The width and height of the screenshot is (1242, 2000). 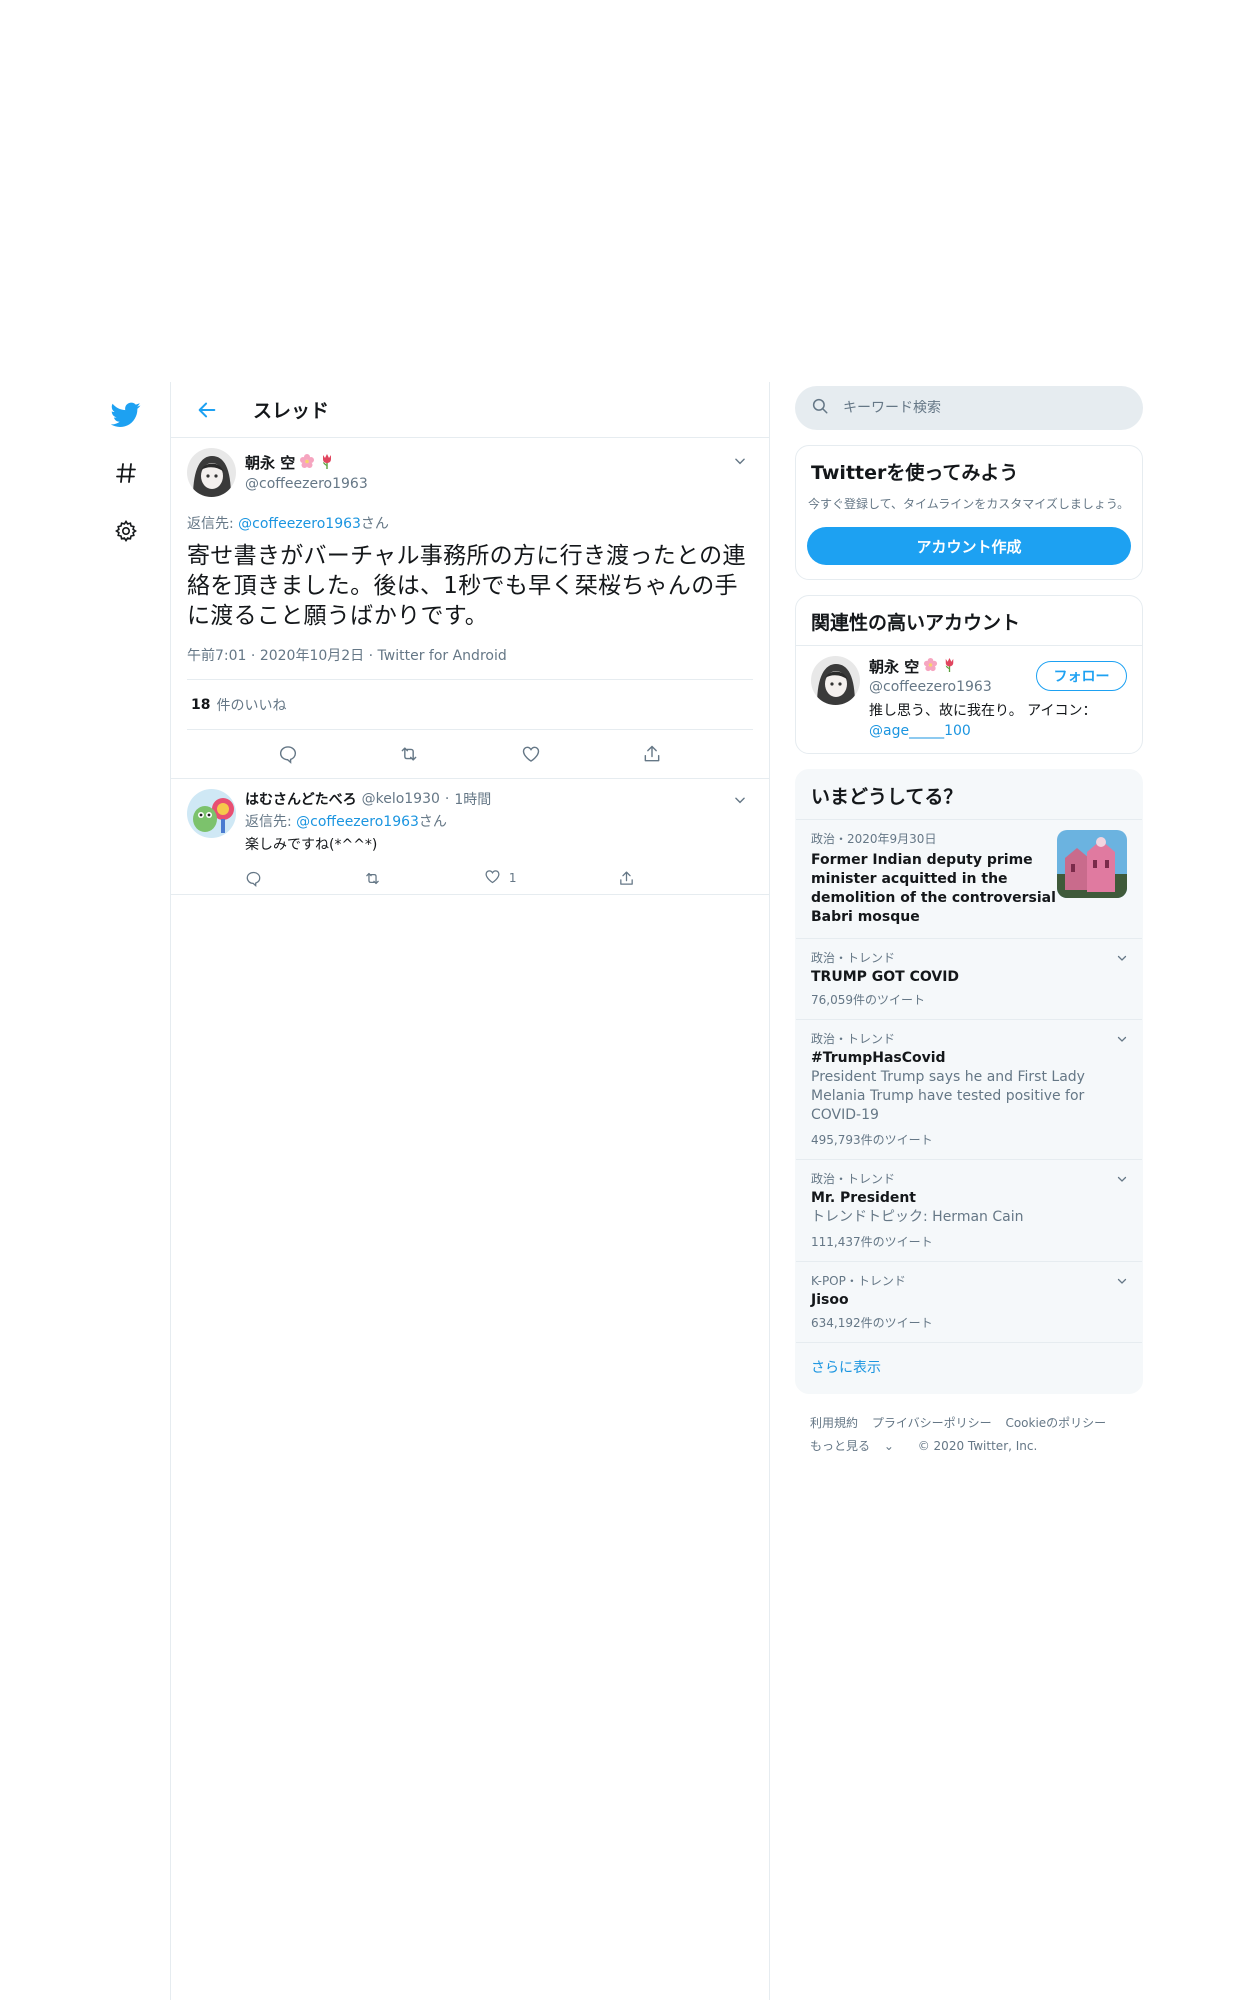 What do you see at coordinates (216, 656) in the screenshot?
I see `tweet-time: 午前7:01` at bounding box center [216, 656].